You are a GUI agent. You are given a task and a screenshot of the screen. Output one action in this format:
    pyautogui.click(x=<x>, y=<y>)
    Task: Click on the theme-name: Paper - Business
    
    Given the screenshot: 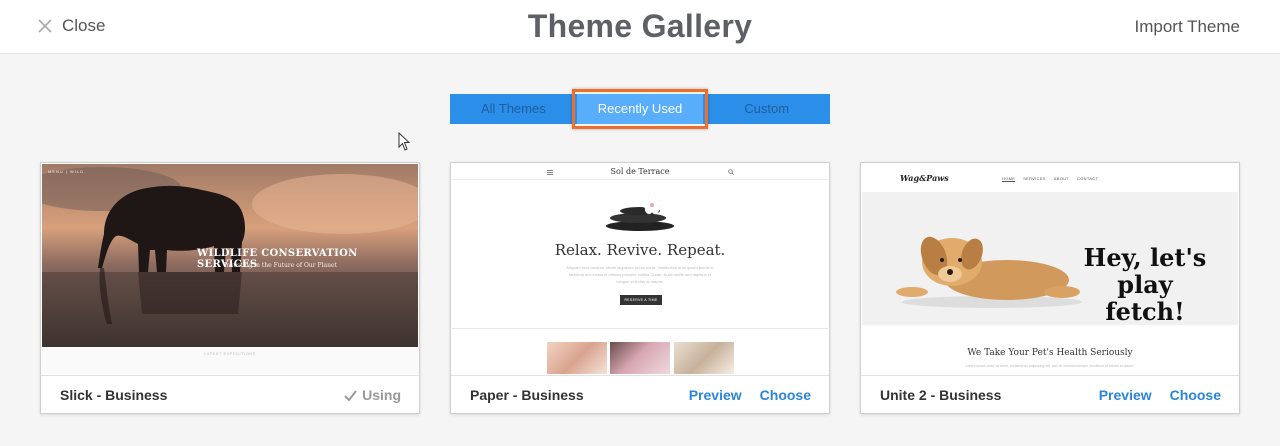 What is the action you would take?
    pyautogui.click(x=527, y=395)
    